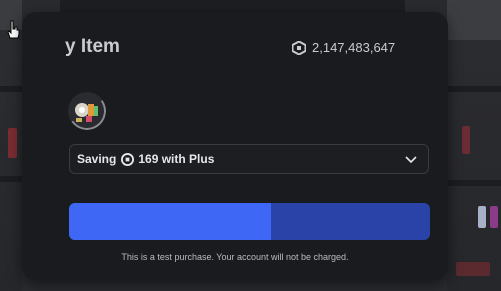 The height and width of the screenshot is (291, 501). I want to click on robux-balance: 2,147,483,647, so click(343, 47).